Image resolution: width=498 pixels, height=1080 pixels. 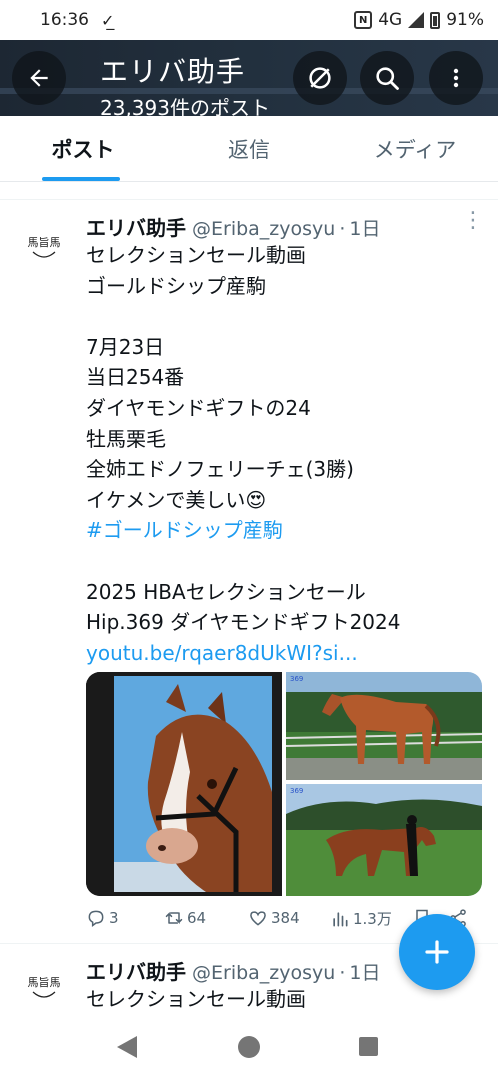 What do you see at coordinates (114, 918) in the screenshot?
I see `reply-count: 3` at bounding box center [114, 918].